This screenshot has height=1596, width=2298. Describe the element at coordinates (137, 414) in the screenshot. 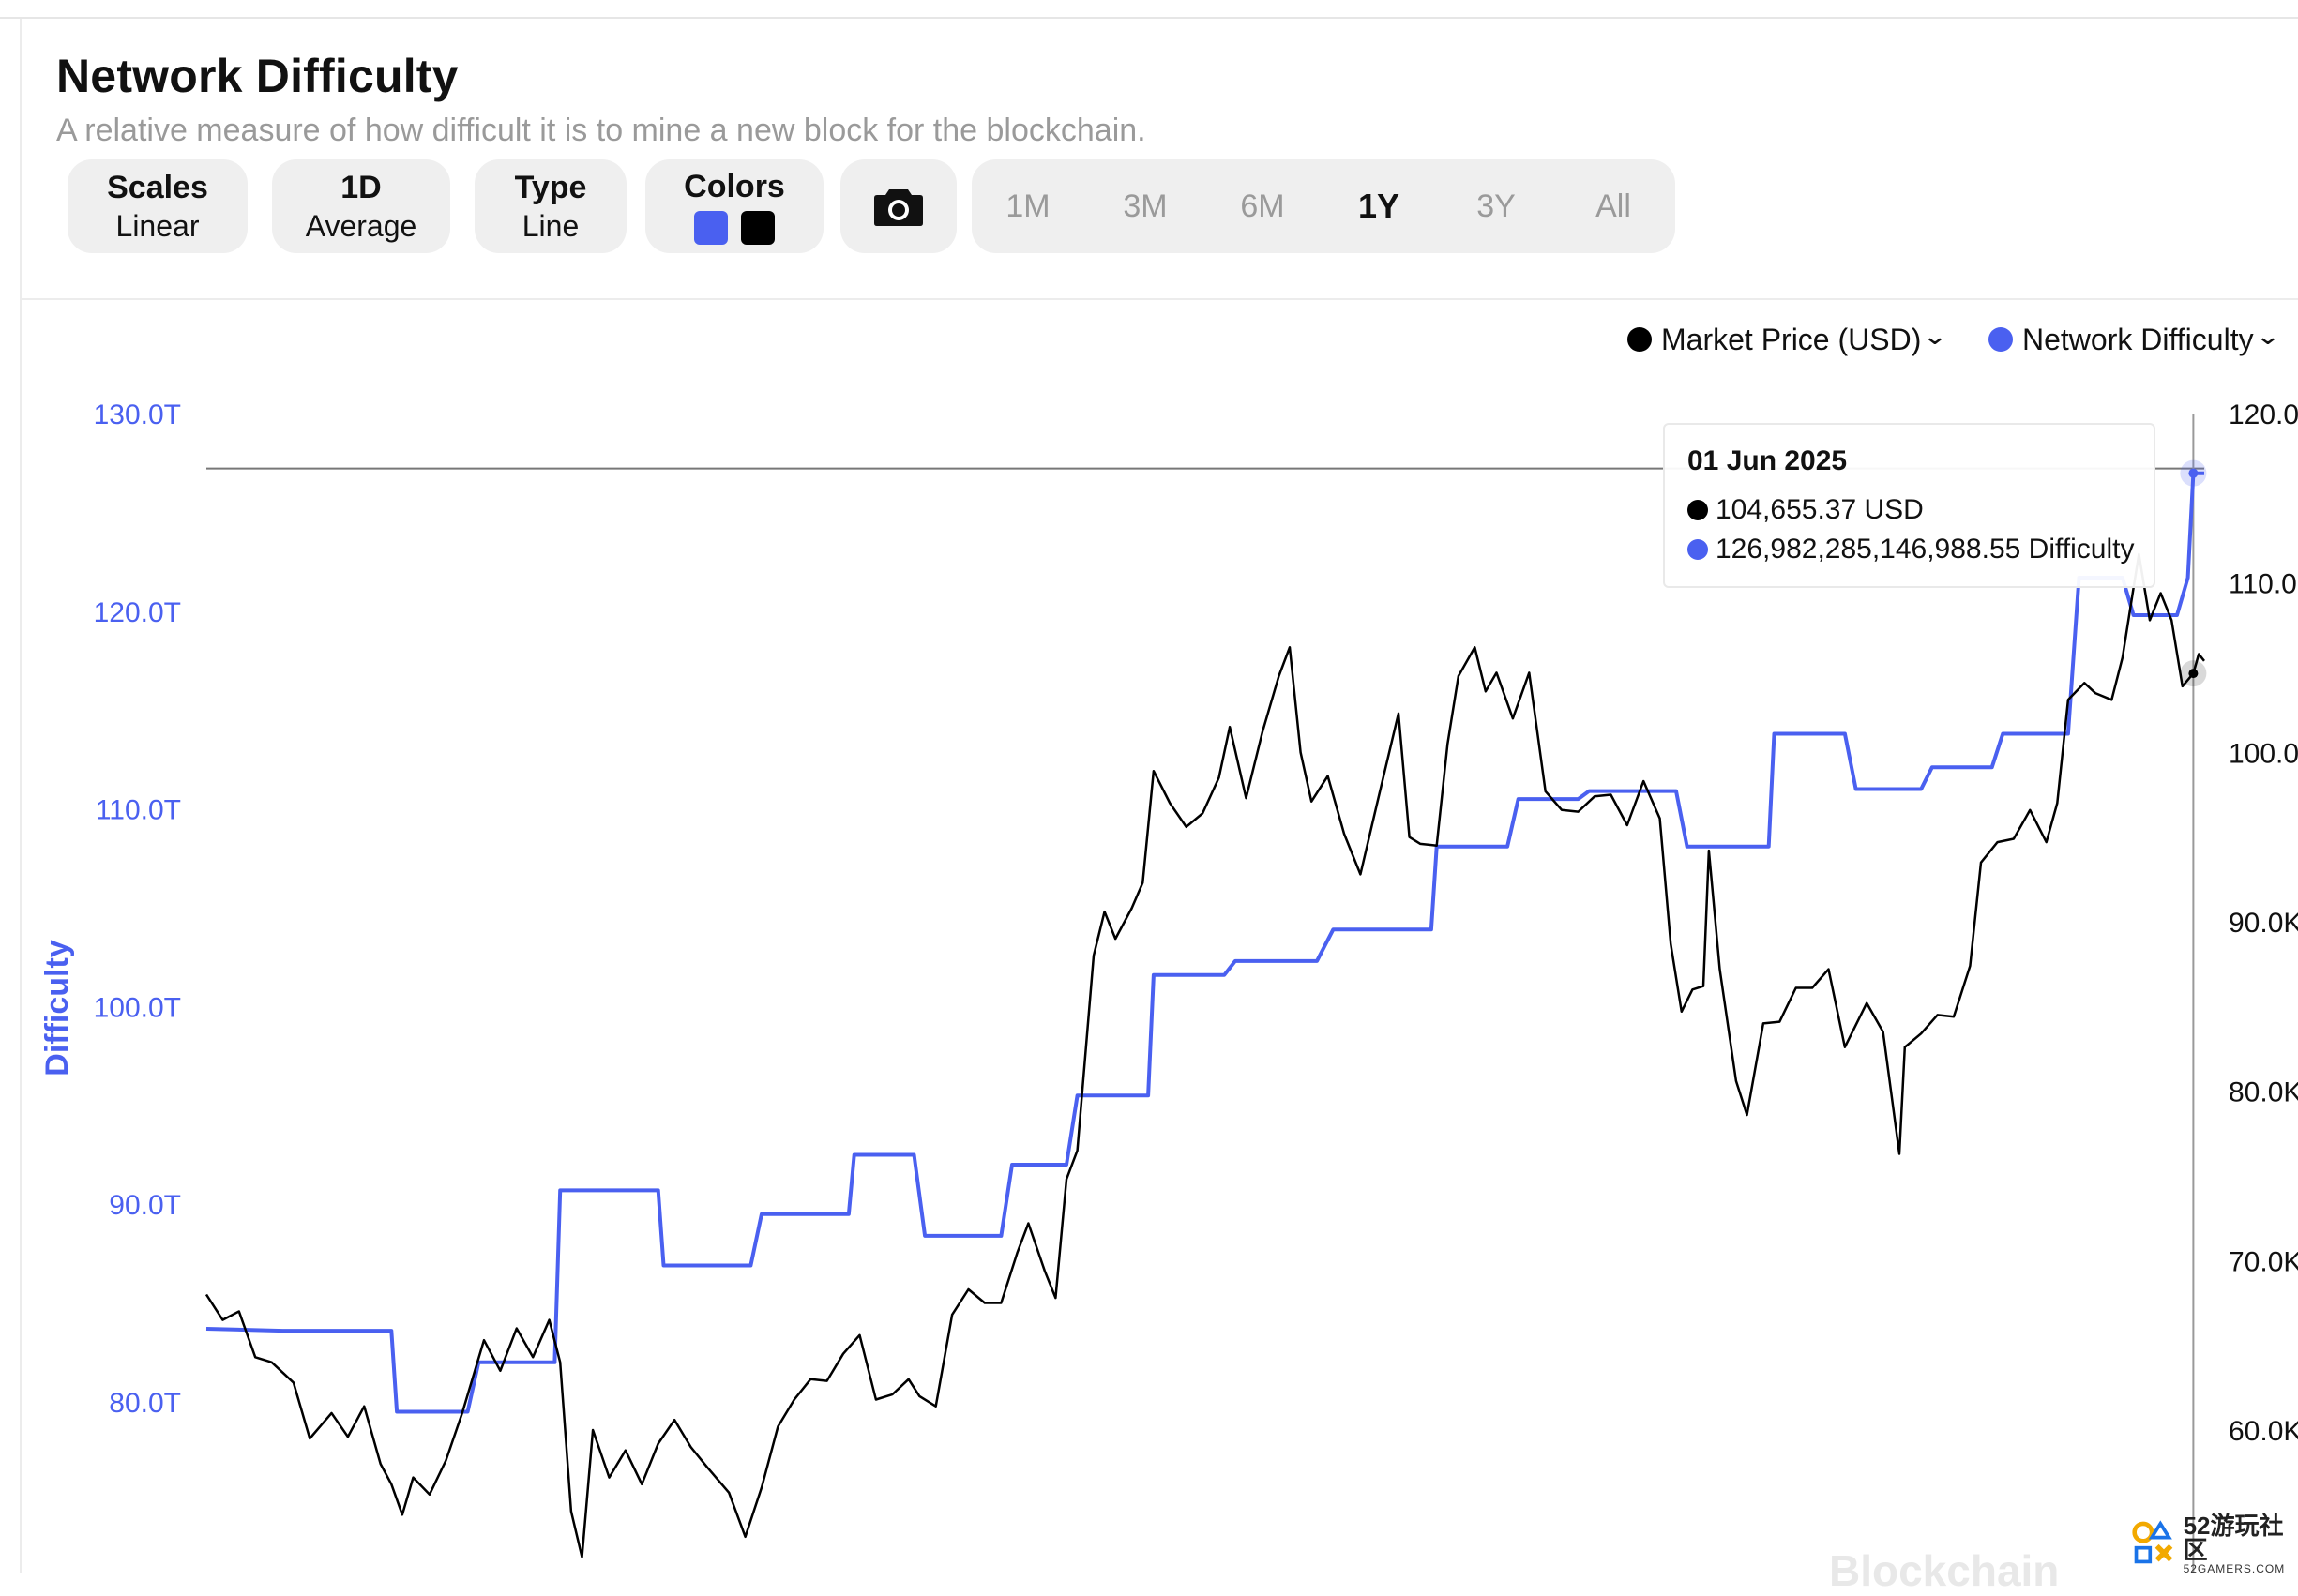

I see `left-axis-tick: 130.0T` at that location.